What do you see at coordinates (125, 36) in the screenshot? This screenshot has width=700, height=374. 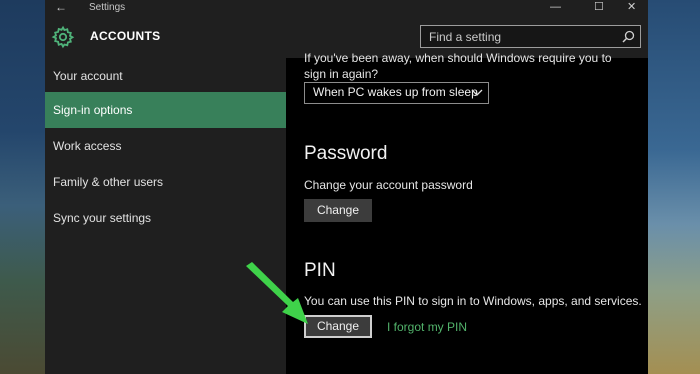 I see `page-title: ACCOUNTS` at bounding box center [125, 36].